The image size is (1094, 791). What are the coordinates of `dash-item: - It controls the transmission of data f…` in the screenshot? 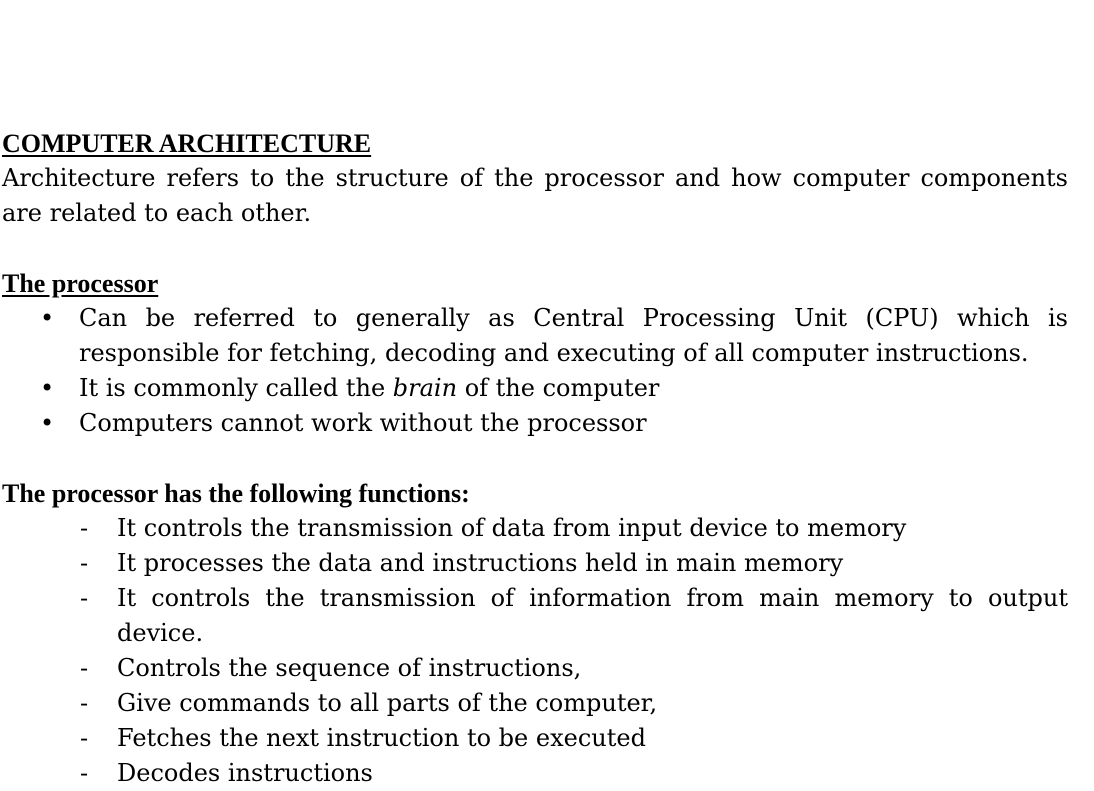 It's located at (535, 528).